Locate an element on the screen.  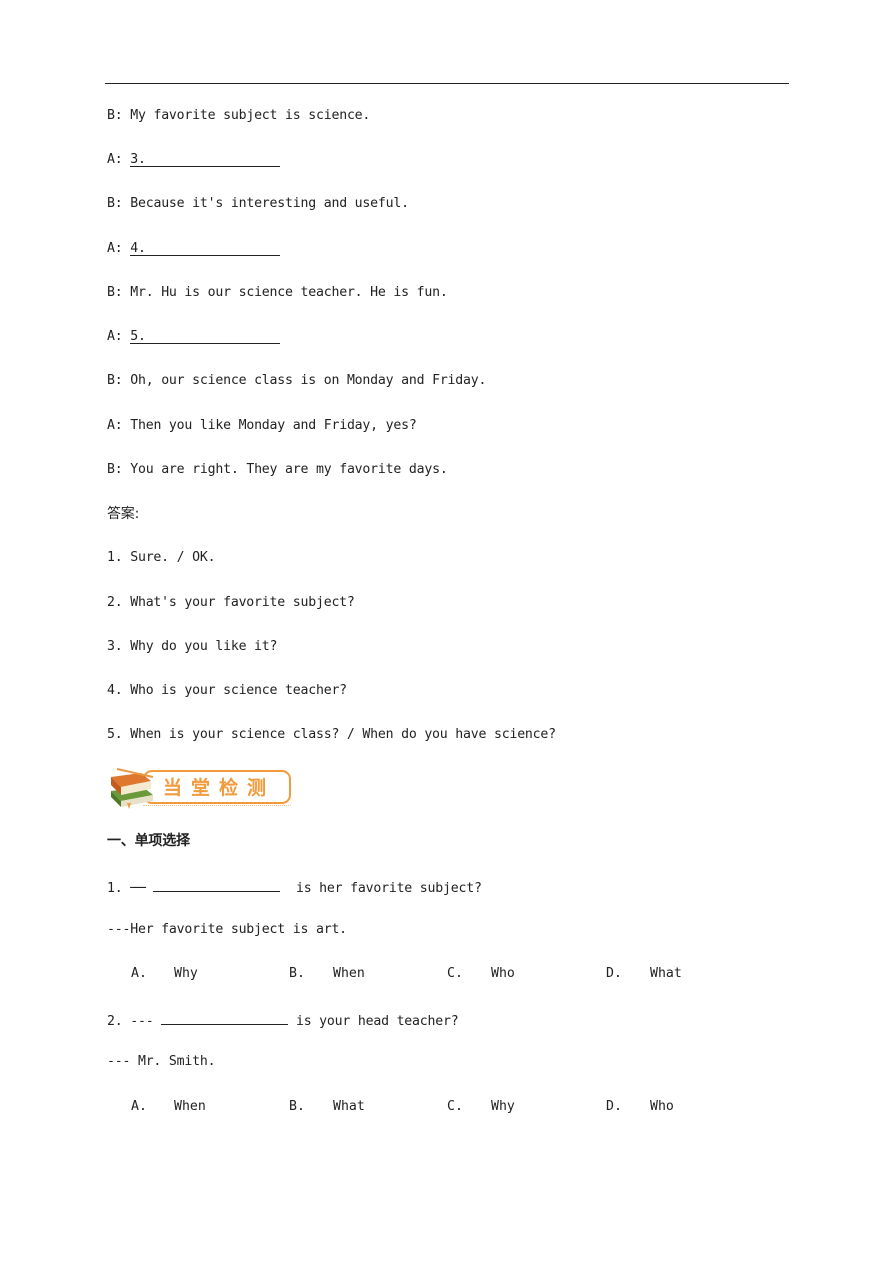
section-banner: 当堂检测 is located at coordinates (199, 787).